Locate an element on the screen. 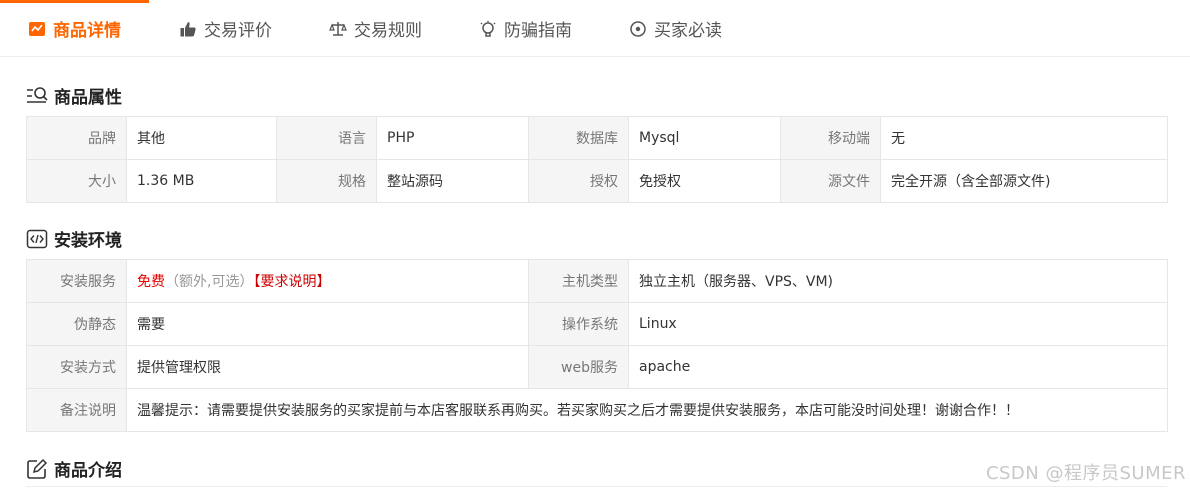 The width and height of the screenshot is (1190, 492). section-title-text: 商品属性 is located at coordinates (88, 98).